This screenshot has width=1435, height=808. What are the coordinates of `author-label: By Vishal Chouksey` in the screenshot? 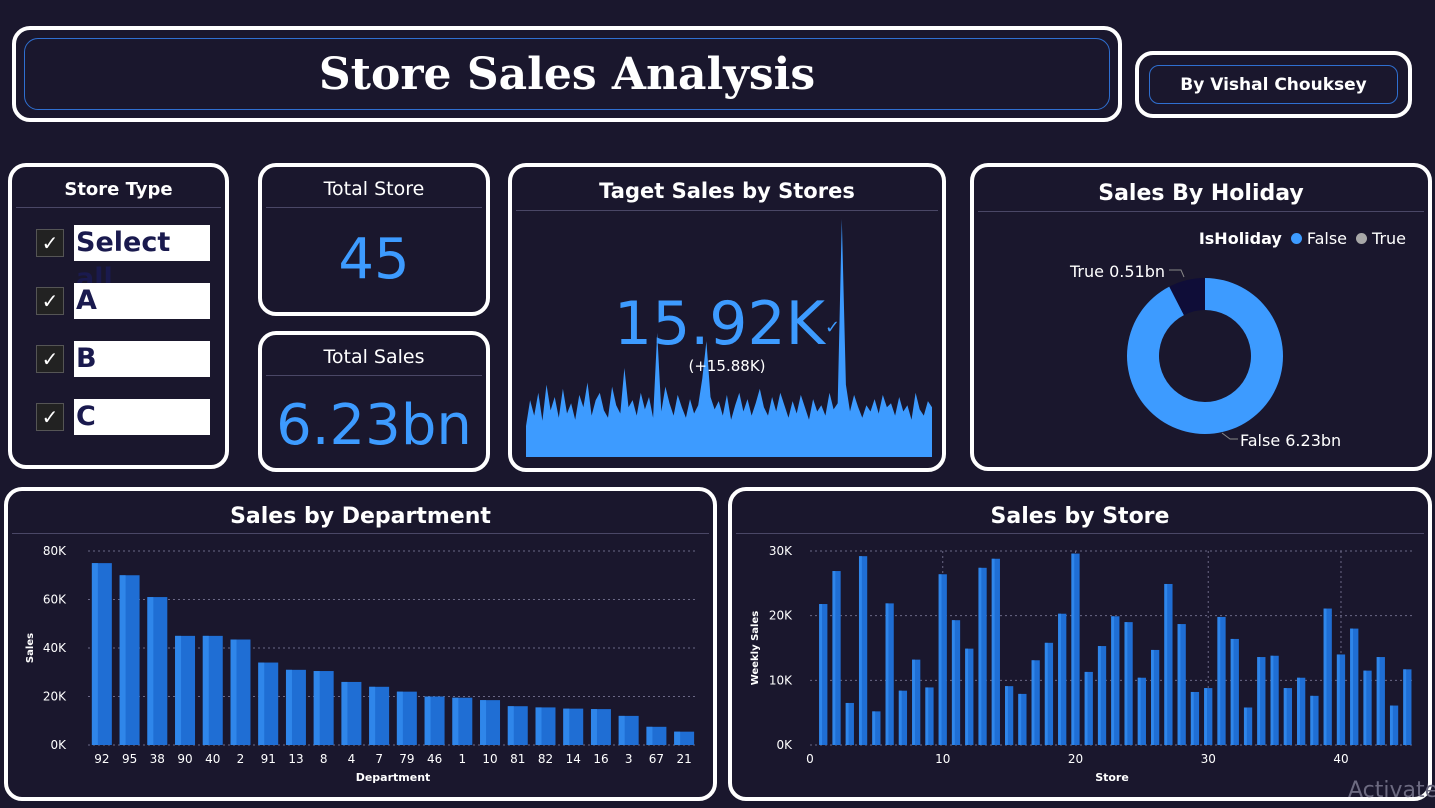 It's located at (1273, 84).